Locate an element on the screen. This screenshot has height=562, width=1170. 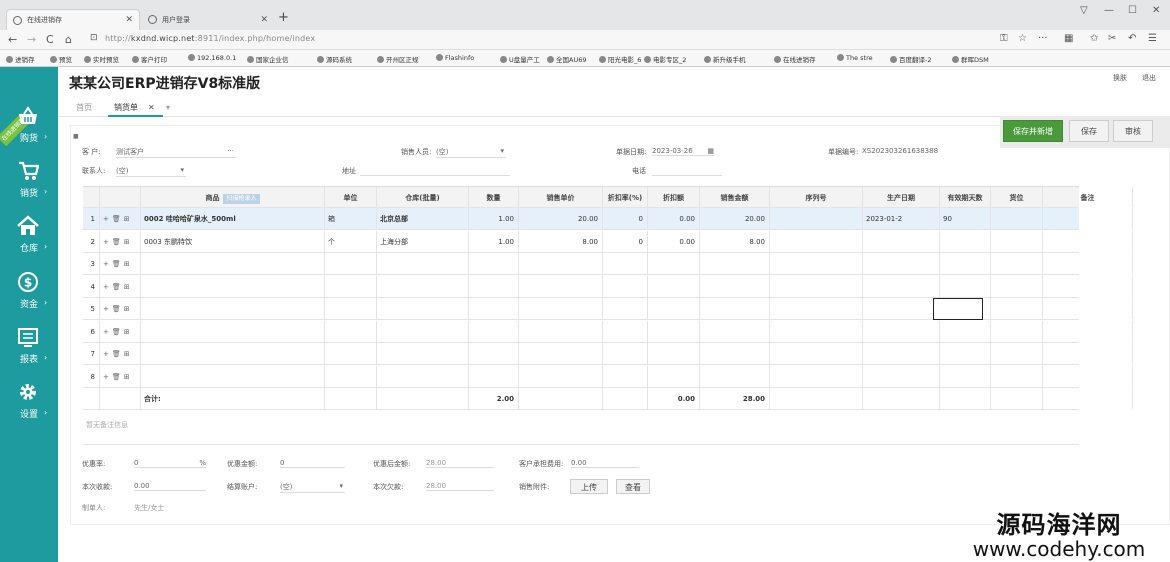
date-input: 2023-03-26 ▦ is located at coordinates (683, 151).